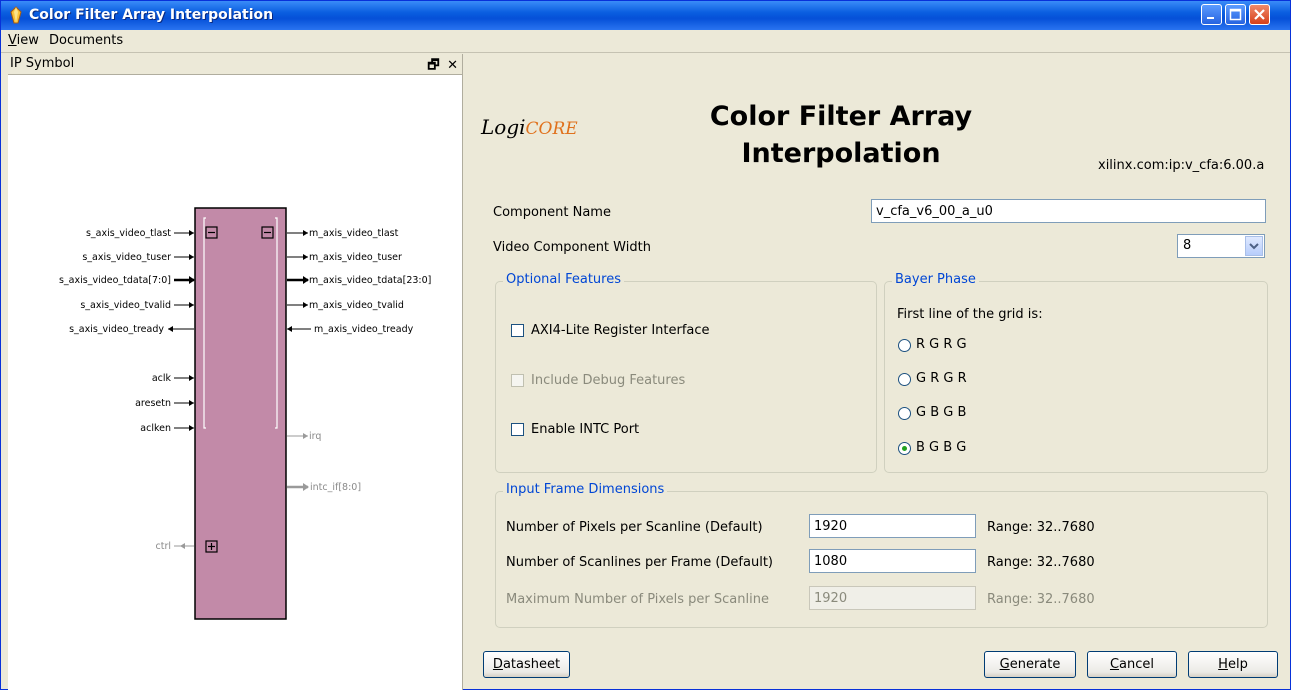  I want to click on gem-icon, so click(16, 15).